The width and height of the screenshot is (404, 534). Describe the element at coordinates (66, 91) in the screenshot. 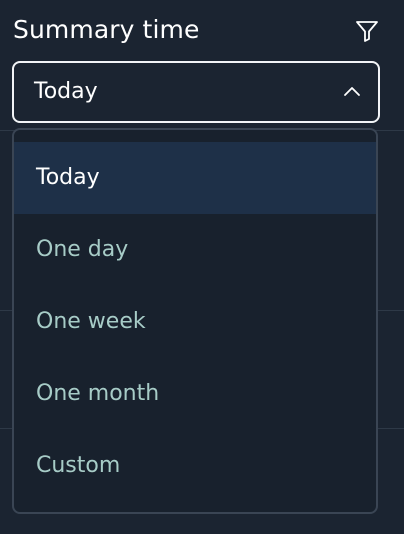

I see `select-value: Today` at that location.